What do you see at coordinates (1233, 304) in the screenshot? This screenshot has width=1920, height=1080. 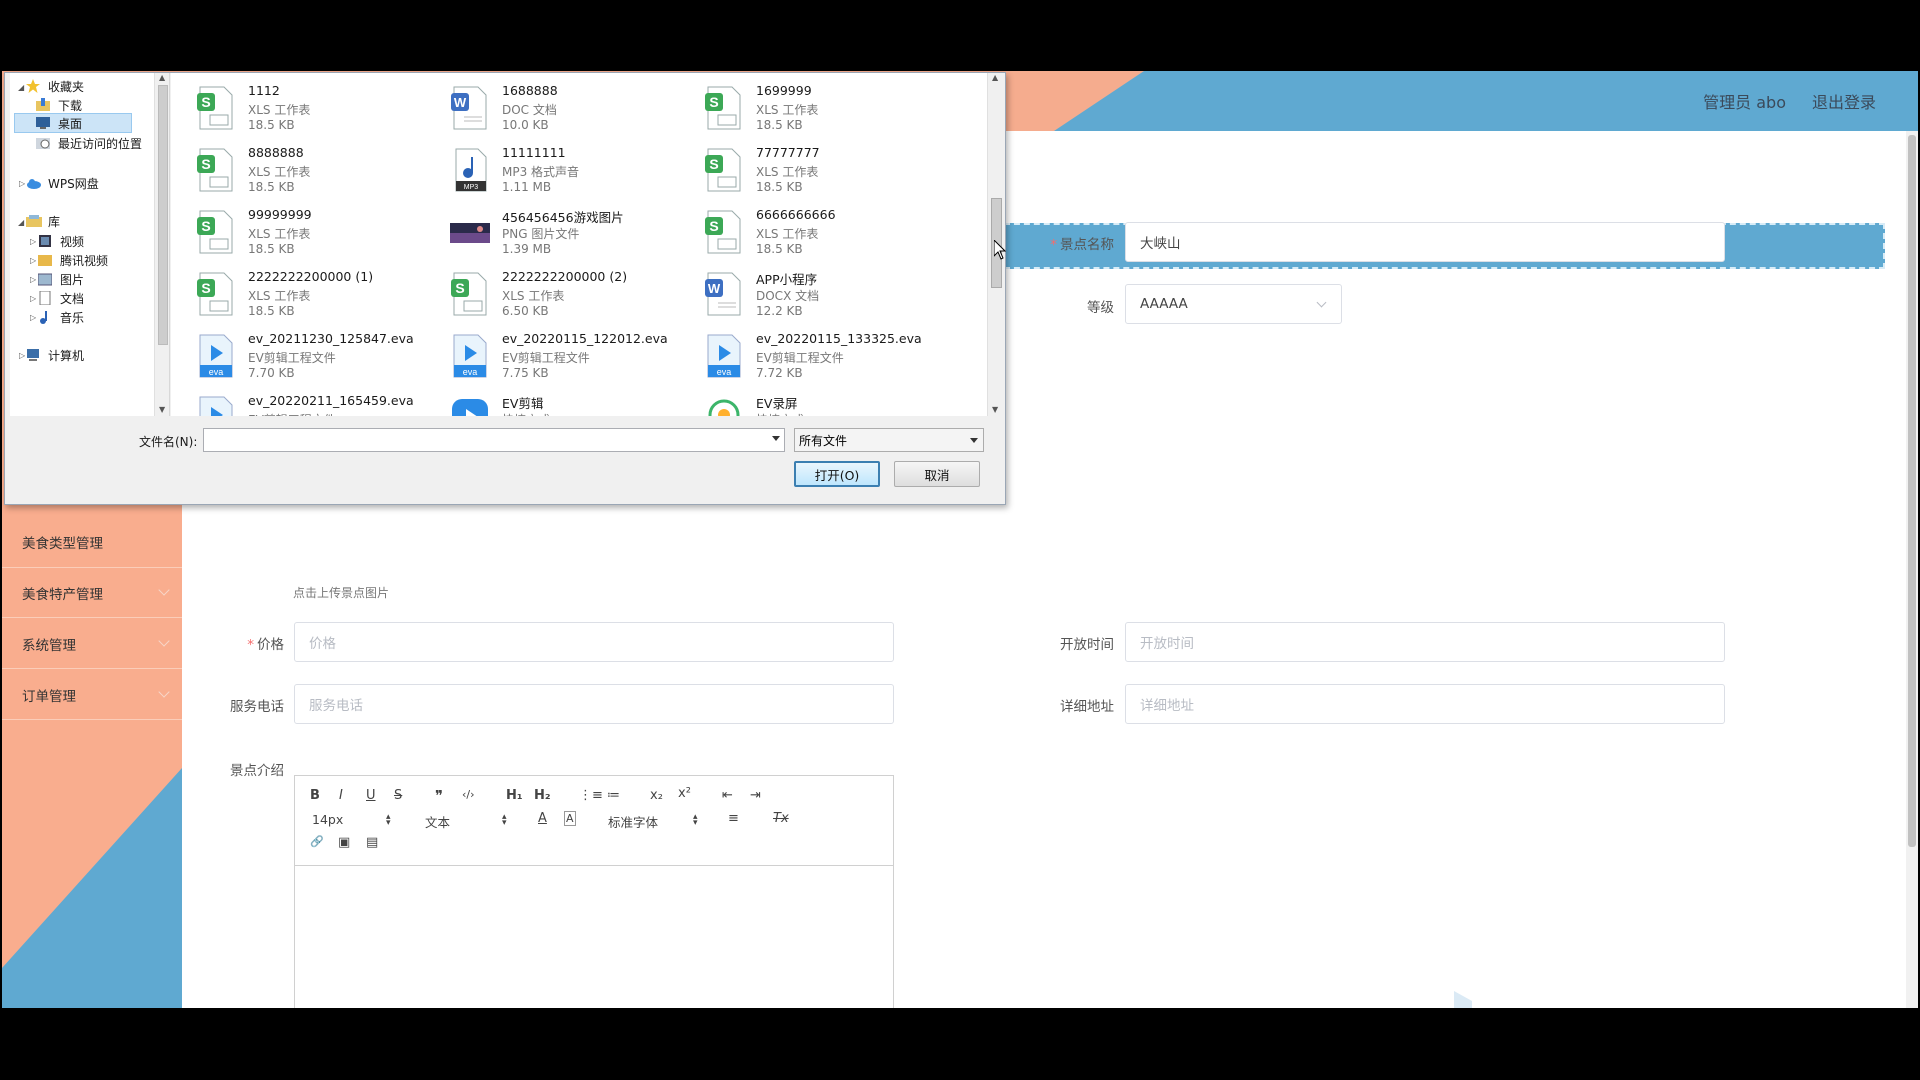 I see `level-select: AAAAA` at bounding box center [1233, 304].